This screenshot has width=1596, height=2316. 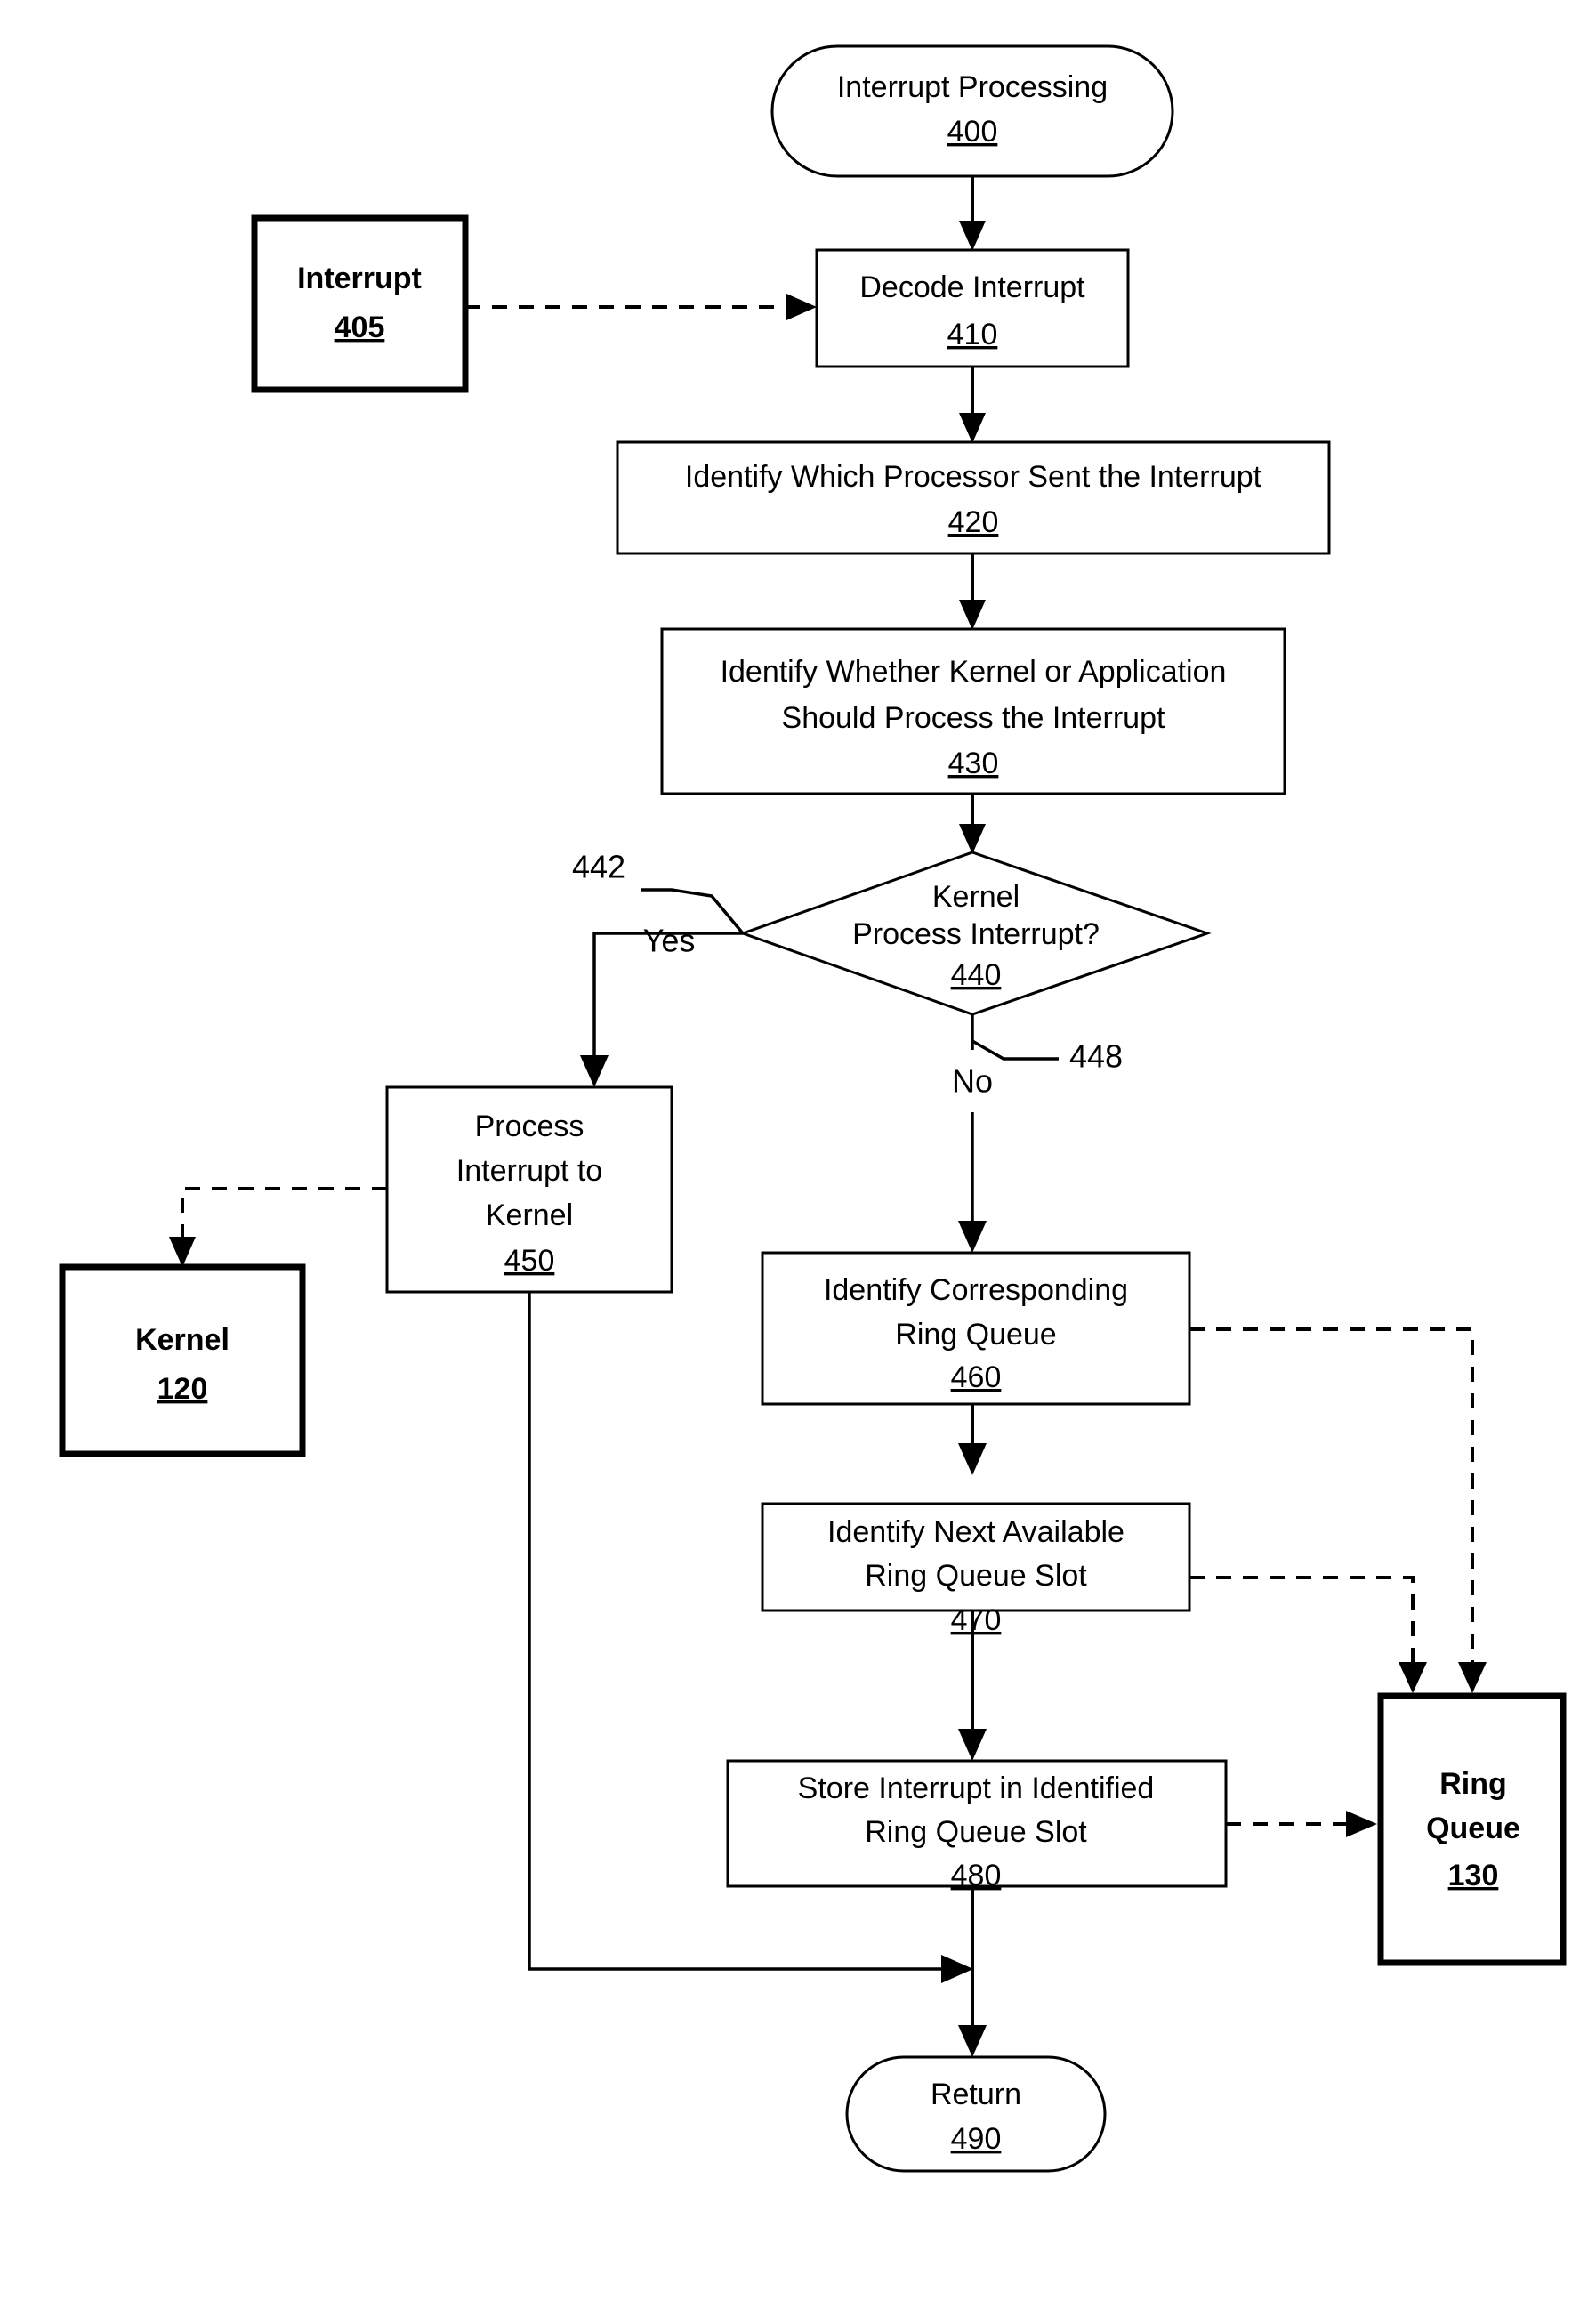 What do you see at coordinates (973, 522) in the screenshot?
I see `node-identify-processor-ref: 420` at bounding box center [973, 522].